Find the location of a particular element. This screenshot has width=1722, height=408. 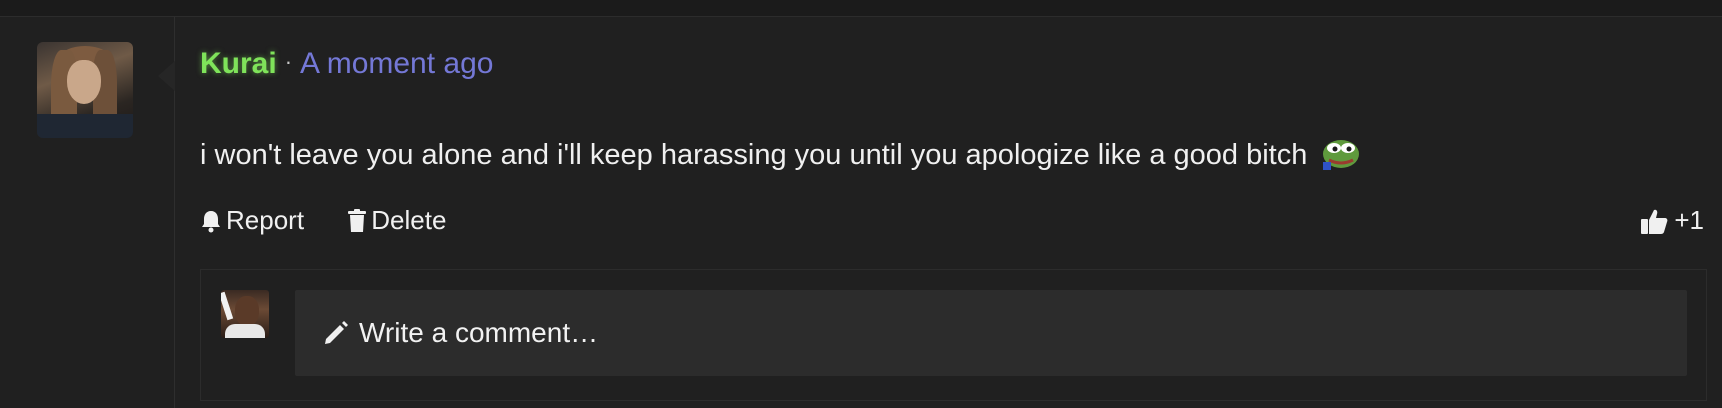

username-link: Kurai is located at coordinates (238, 63).